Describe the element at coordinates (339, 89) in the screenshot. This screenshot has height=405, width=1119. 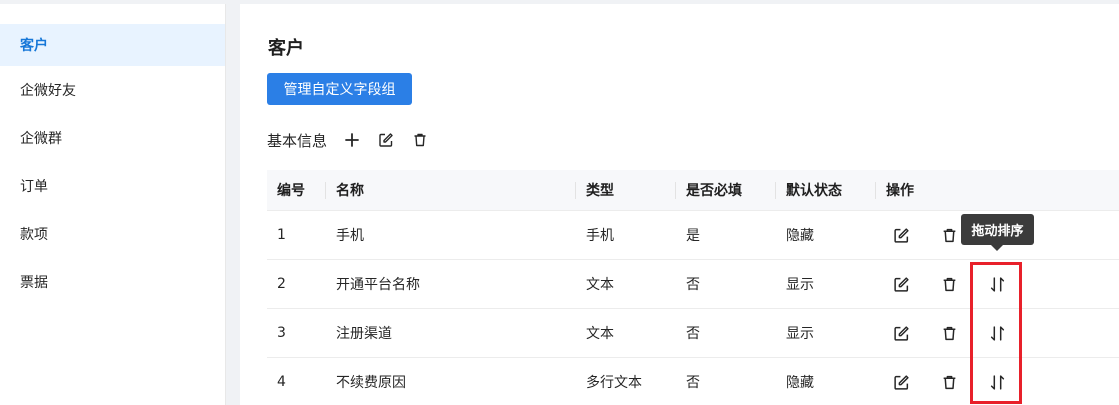
I see `manage-field-groups-button: 管理自定义字段组` at that location.